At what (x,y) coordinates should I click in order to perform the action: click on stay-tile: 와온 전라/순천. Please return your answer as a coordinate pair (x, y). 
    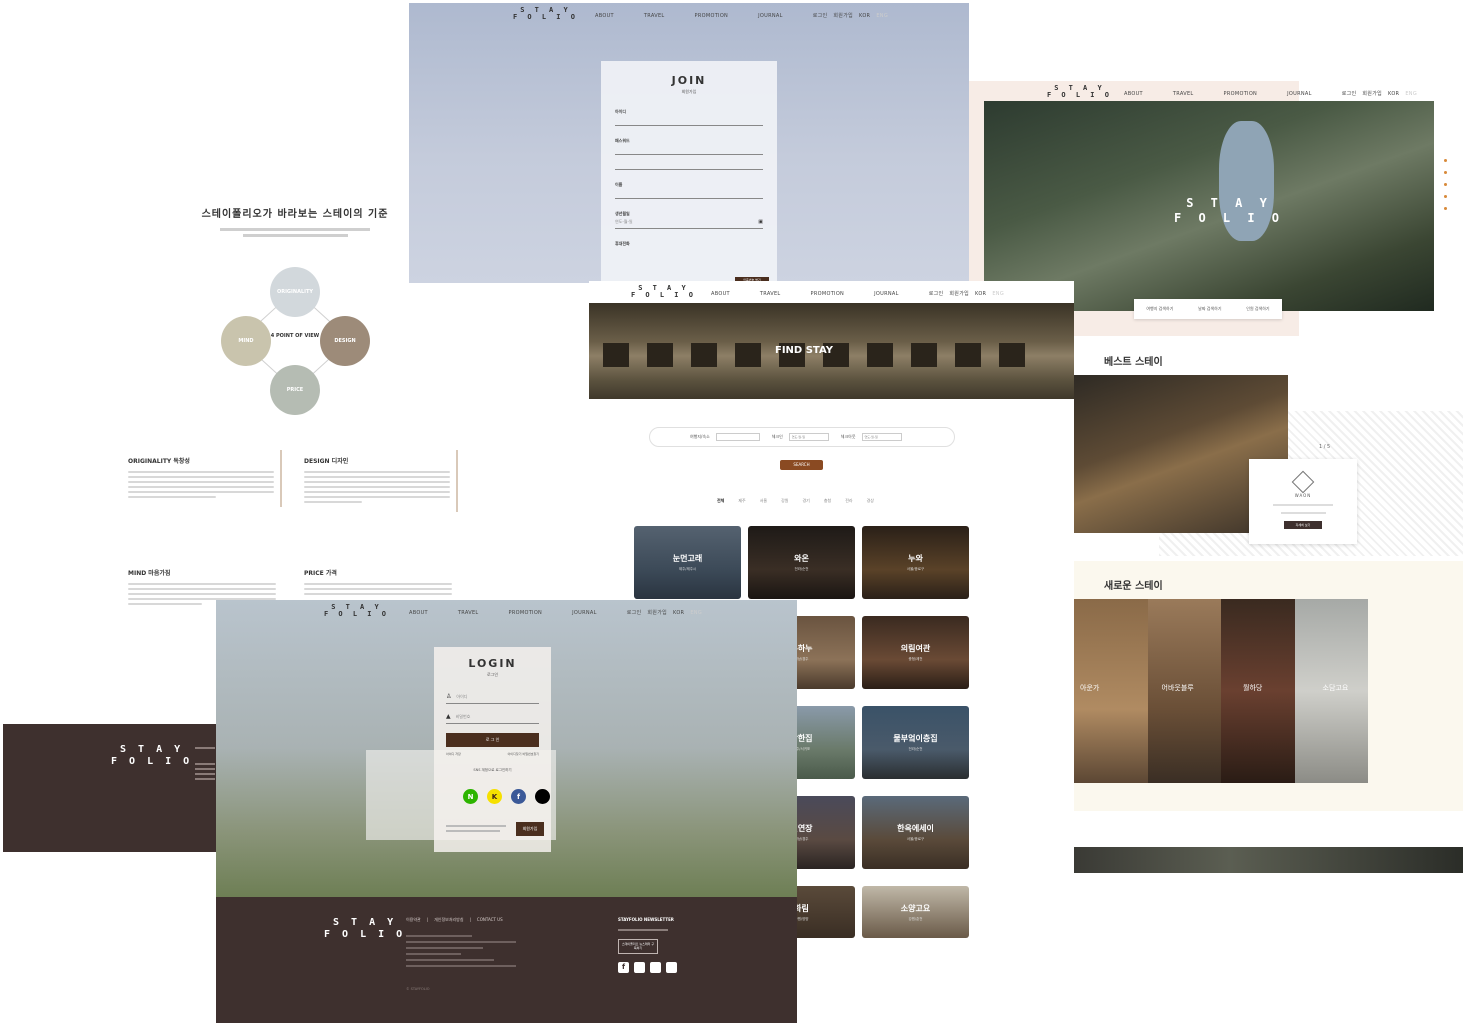
    Looking at the image, I should click on (801, 562).